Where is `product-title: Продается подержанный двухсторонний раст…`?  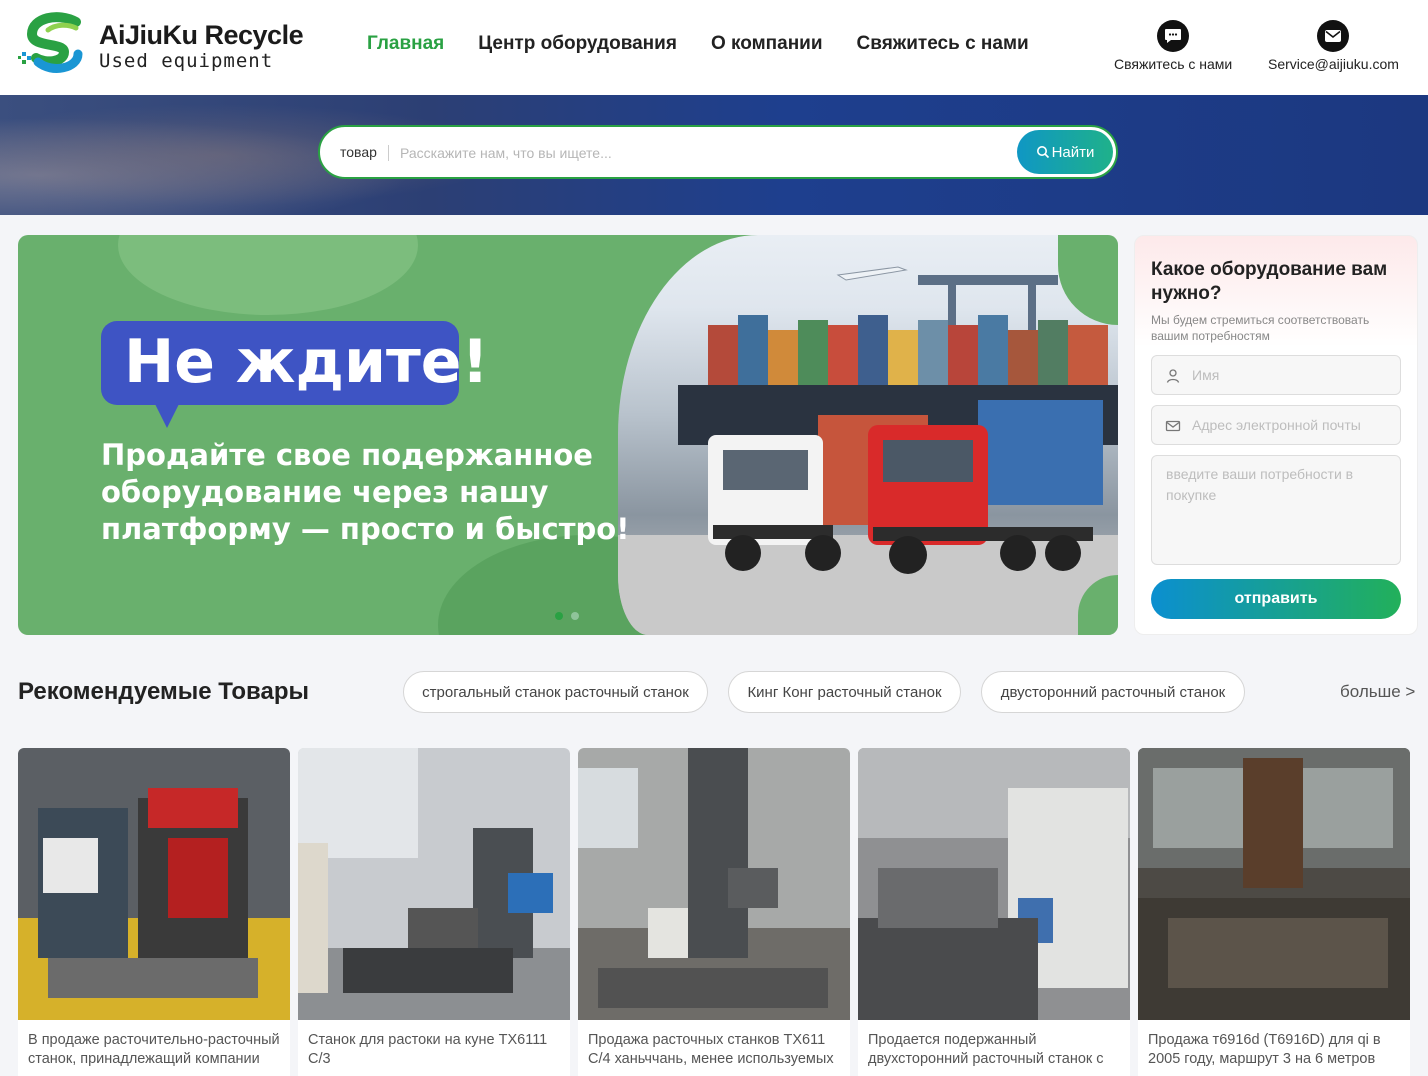 product-title: Продается подержанный двухсторонний раст… is located at coordinates (986, 1049).